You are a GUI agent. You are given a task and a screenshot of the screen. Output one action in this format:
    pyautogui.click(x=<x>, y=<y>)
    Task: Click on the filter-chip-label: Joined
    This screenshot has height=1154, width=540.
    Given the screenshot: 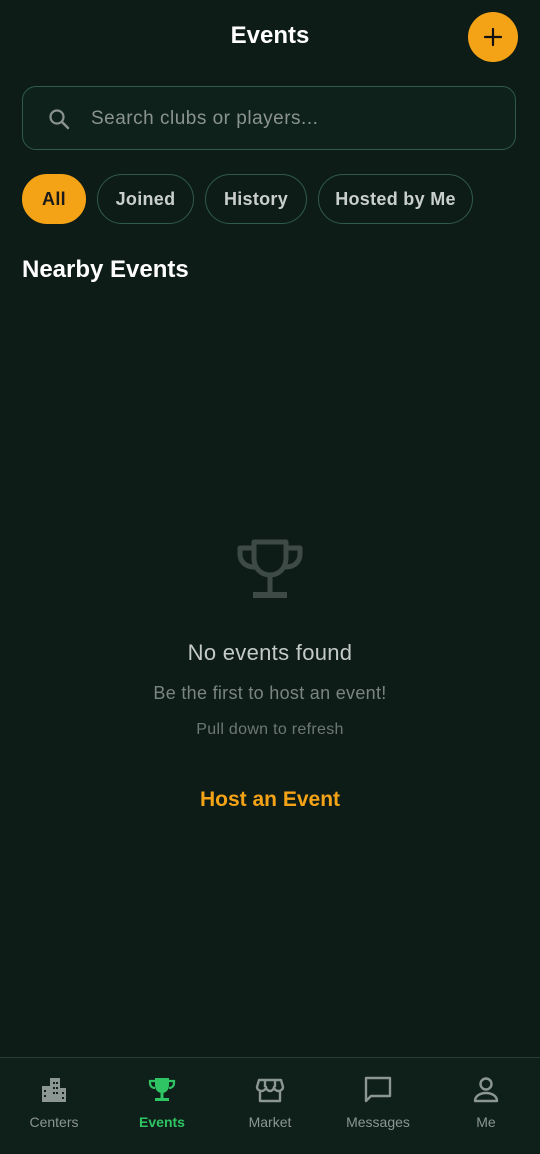 What is the action you would take?
    pyautogui.click(x=145, y=198)
    